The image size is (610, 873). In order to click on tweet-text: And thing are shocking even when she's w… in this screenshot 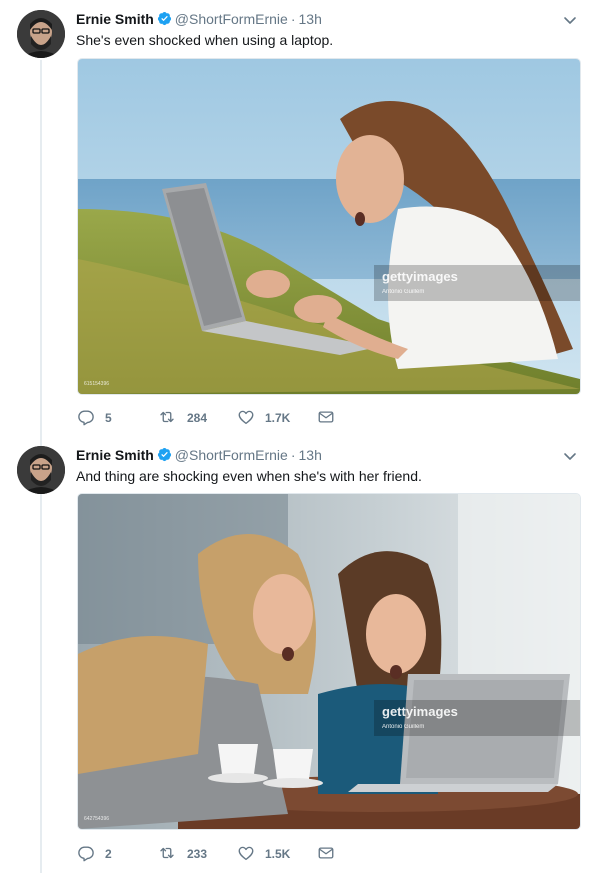, I will do `click(249, 476)`.